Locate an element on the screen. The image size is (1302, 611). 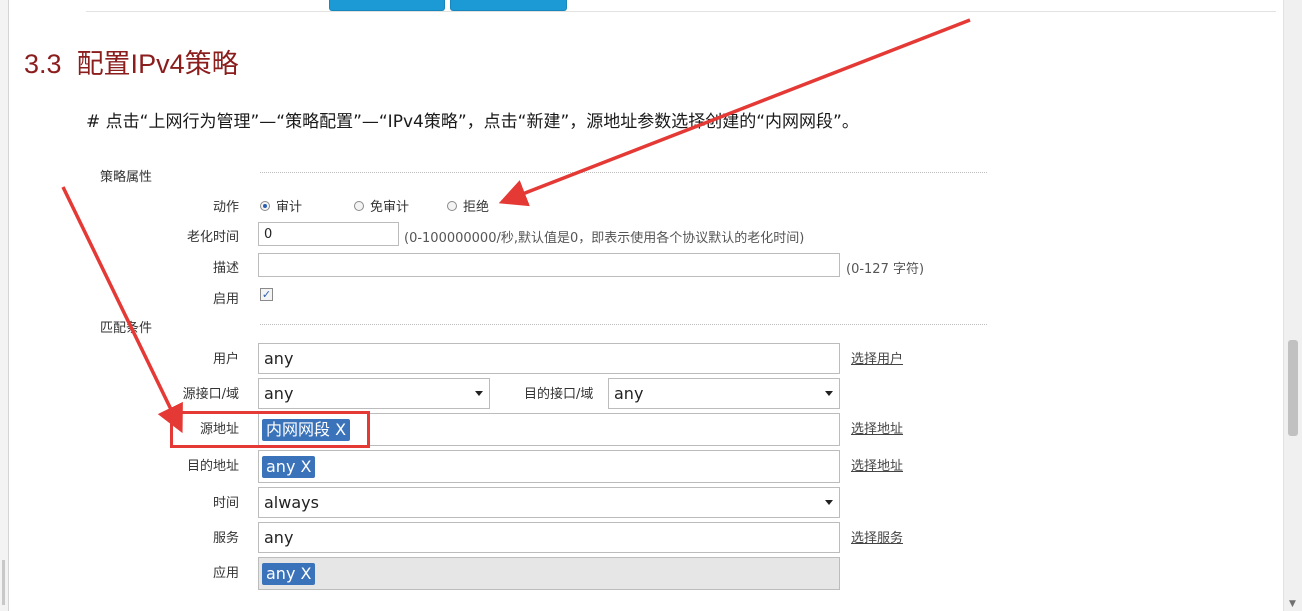
arrow-to-src-addr is located at coordinates (122, 310).